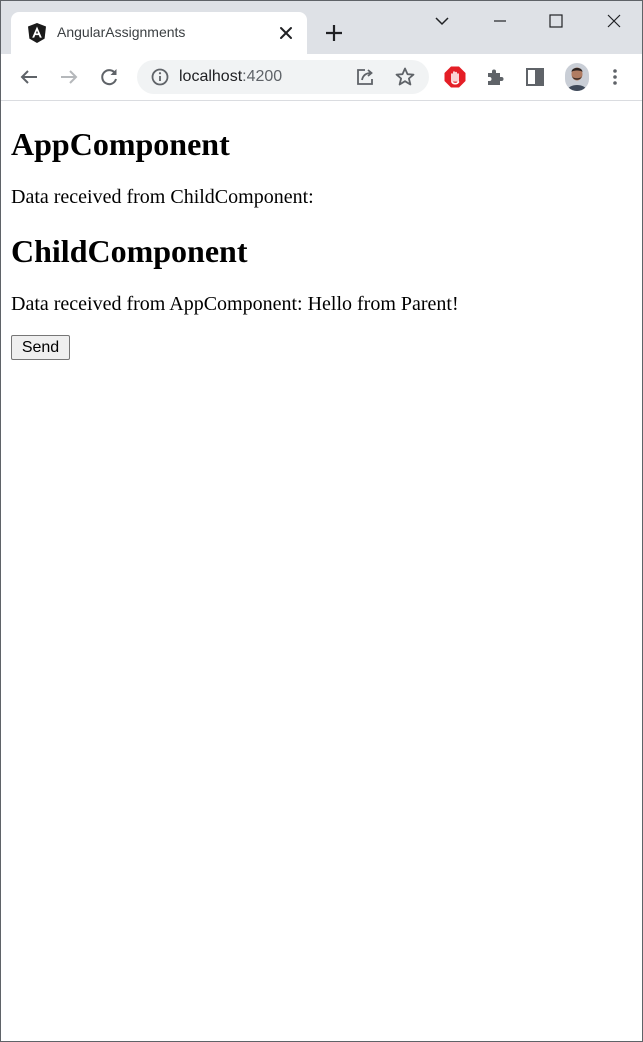 This screenshot has width=643, height=1042. Describe the element at coordinates (535, 77) in the screenshot. I see `side-panel-icon` at that location.